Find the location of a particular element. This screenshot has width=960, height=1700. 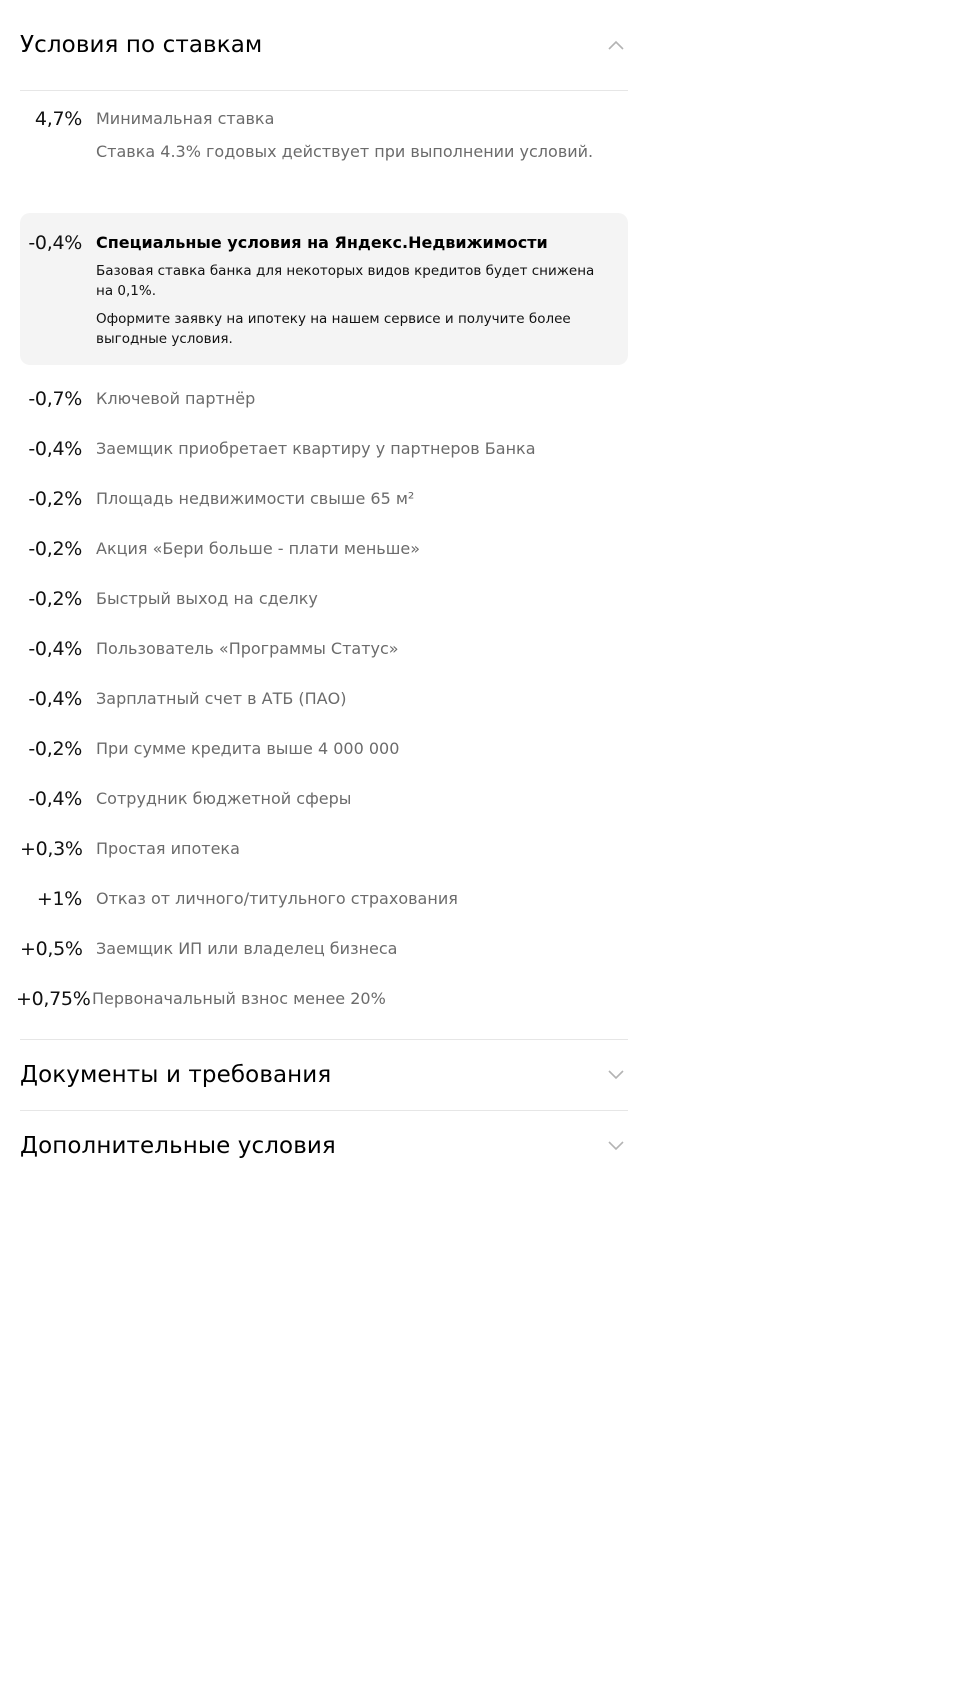

rate-condition-row: -0,2% Быстрый выход на сделку is located at coordinates (324, 610).